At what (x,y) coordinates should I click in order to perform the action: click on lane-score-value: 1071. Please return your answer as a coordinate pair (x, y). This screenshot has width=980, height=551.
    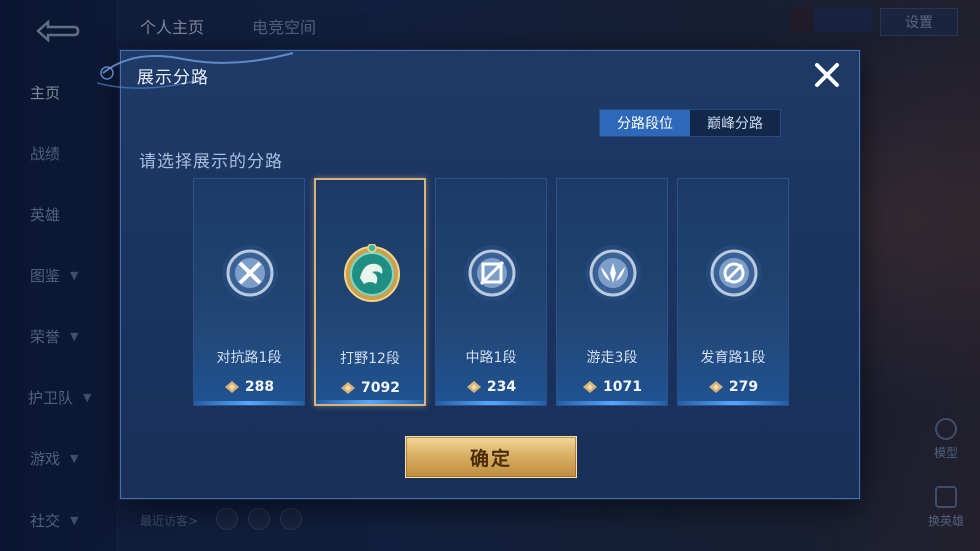
    Looking at the image, I should click on (622, 387).